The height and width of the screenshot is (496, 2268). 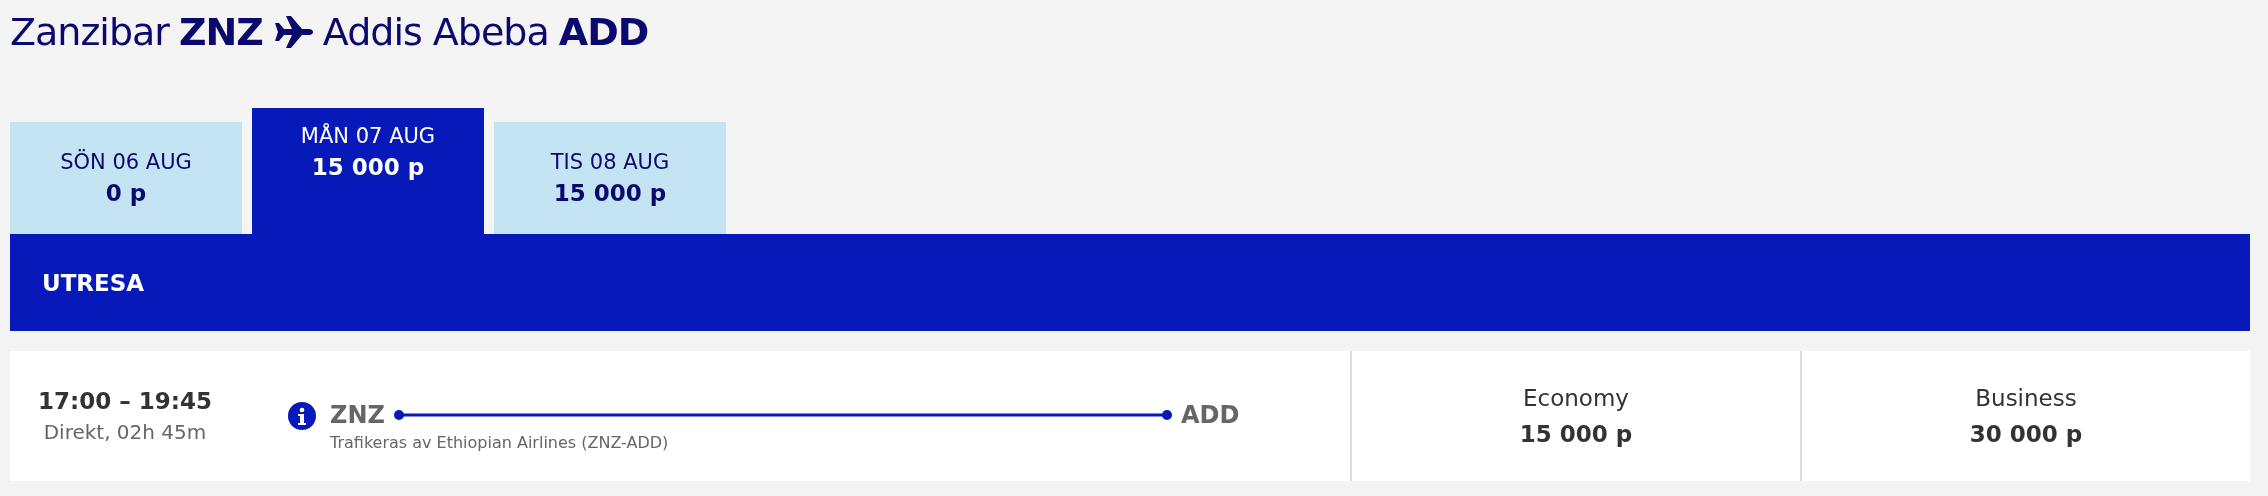 What do you see at coordinates (125, 401) in the screenshot?
I see `flight-times: 17:00 – 19:45` at bounding box center [125, 401].